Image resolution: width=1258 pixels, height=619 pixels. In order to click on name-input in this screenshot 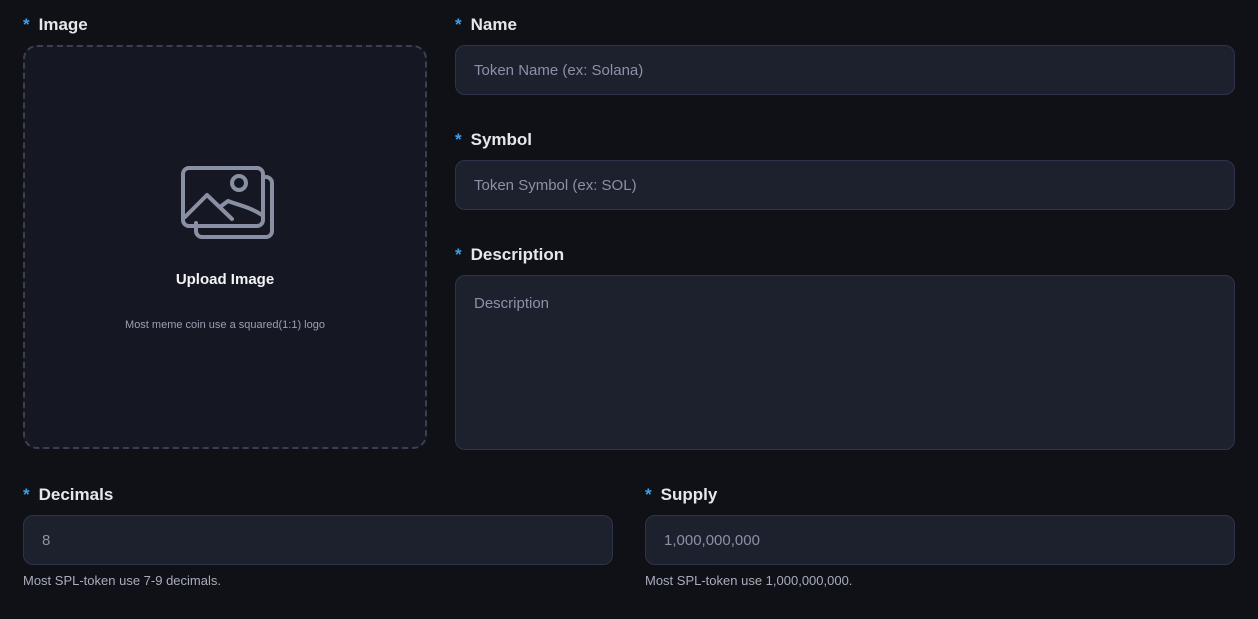, I will do `click(845, 70)`.